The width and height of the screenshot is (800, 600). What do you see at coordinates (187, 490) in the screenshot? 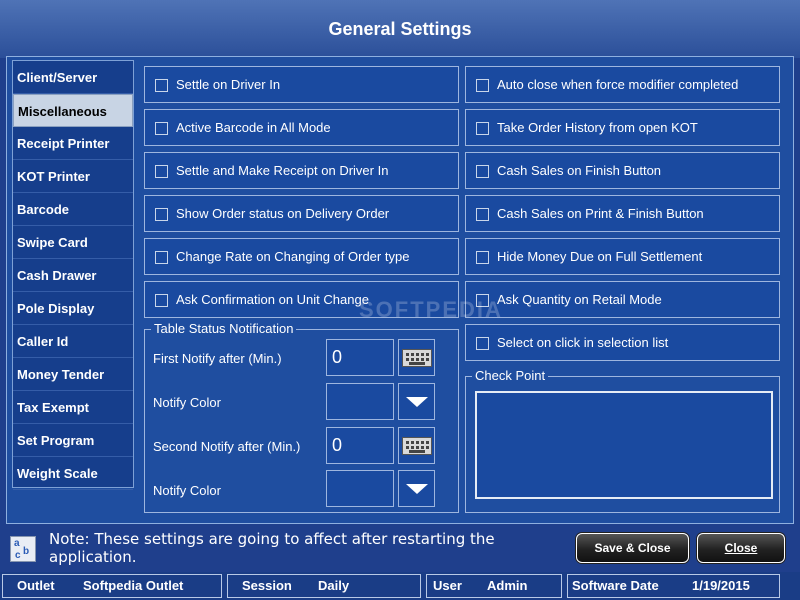
I see `notify-color-label-2: Notify Color` at bounding box center [187, 490].